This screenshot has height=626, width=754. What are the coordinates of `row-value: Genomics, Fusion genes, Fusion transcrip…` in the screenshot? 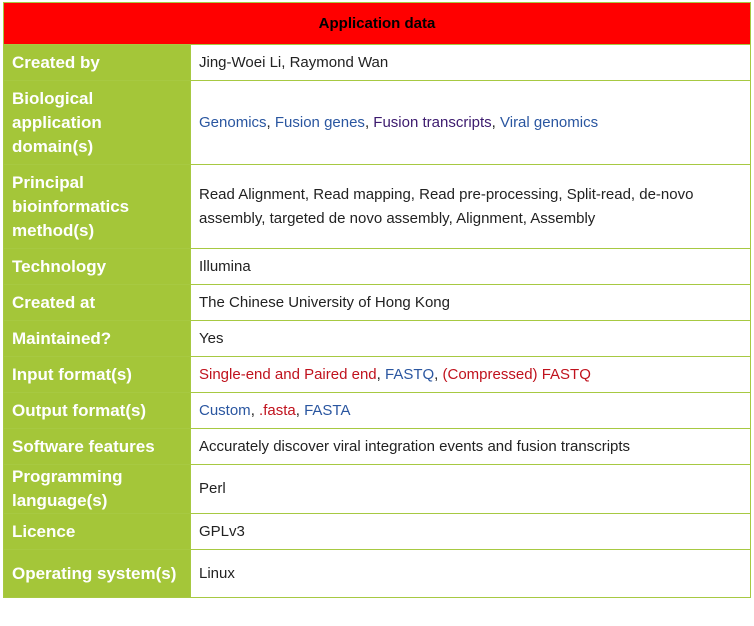 It's located at (470, 122).